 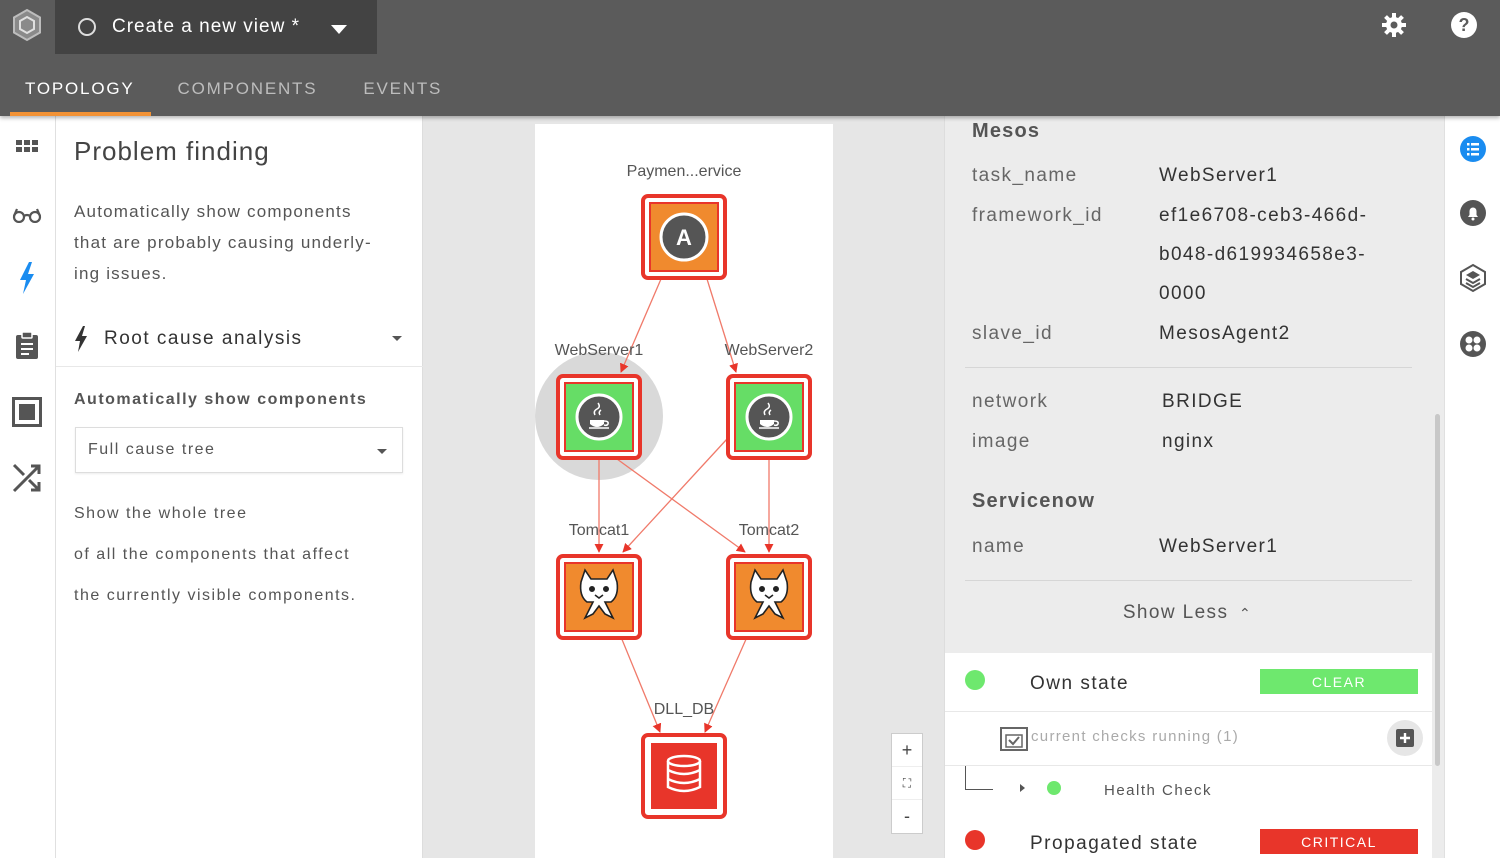 I want to click on mode-dropdown: Root cause analysis, so click(x=239, y=339).